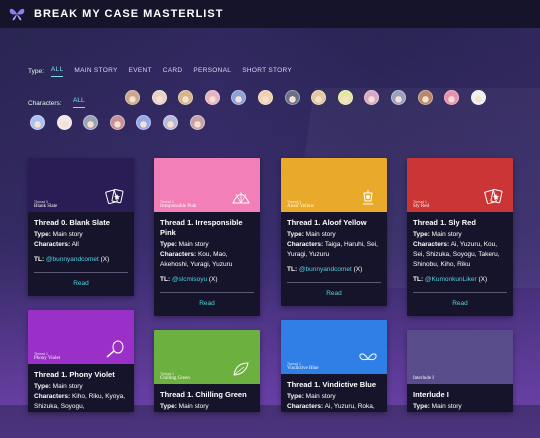 The image size is (540, 438). I want to click on butterfly-icon, so click(368, 357).